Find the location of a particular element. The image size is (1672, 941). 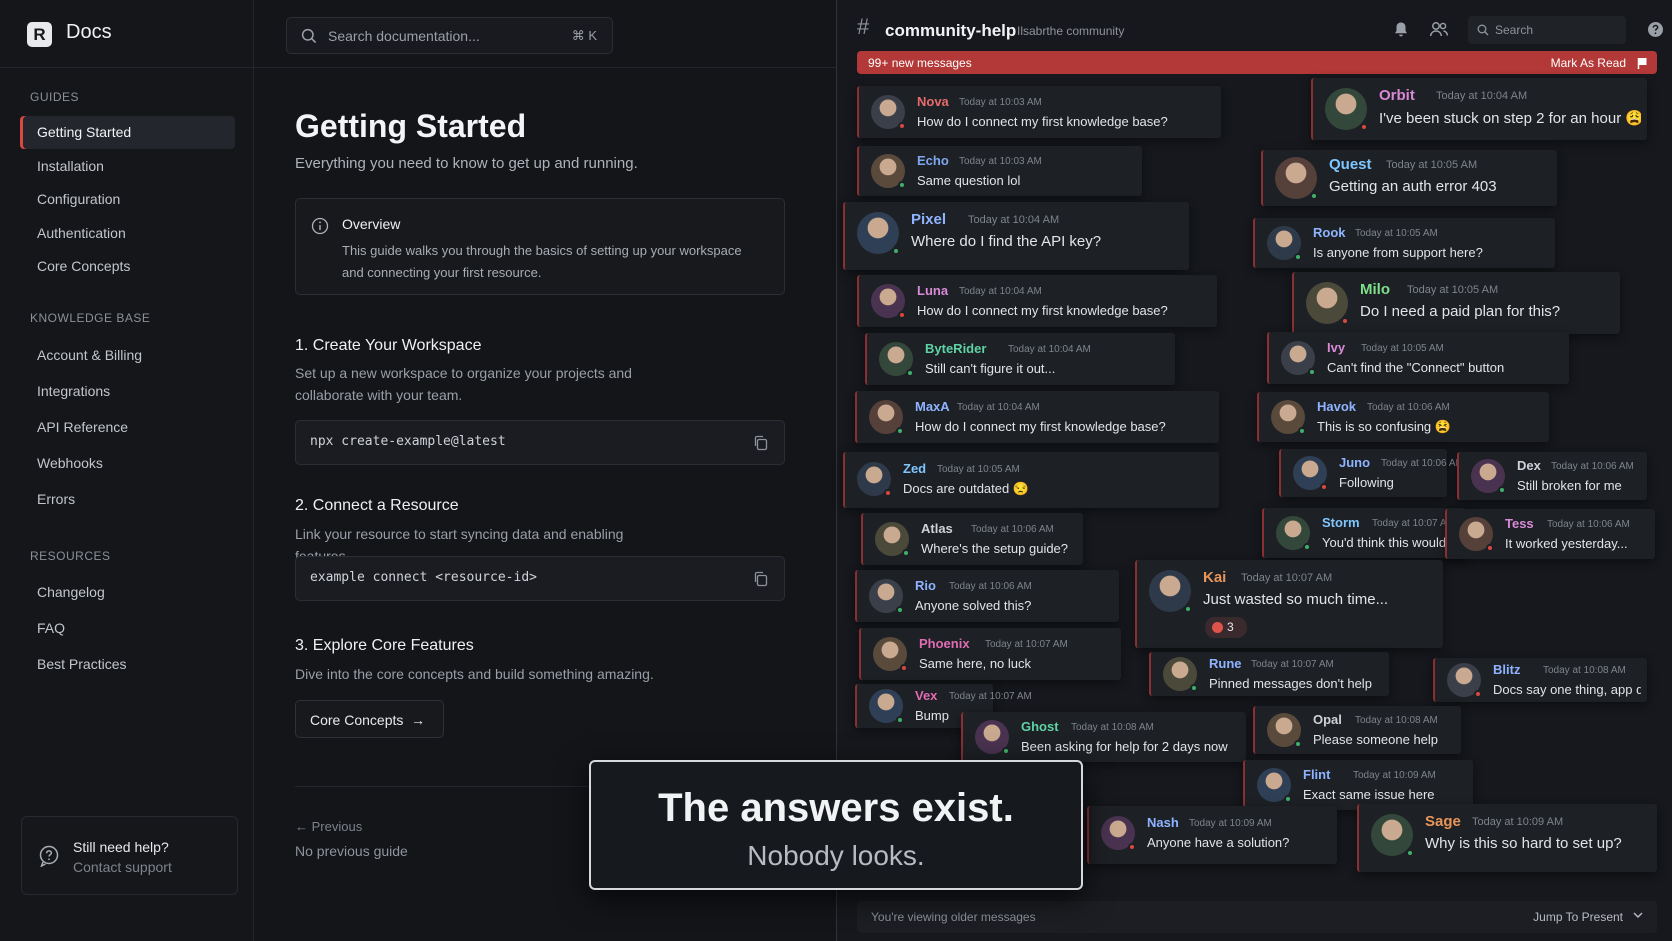

message-author: Blitz is located at coordinates (1506, 669).